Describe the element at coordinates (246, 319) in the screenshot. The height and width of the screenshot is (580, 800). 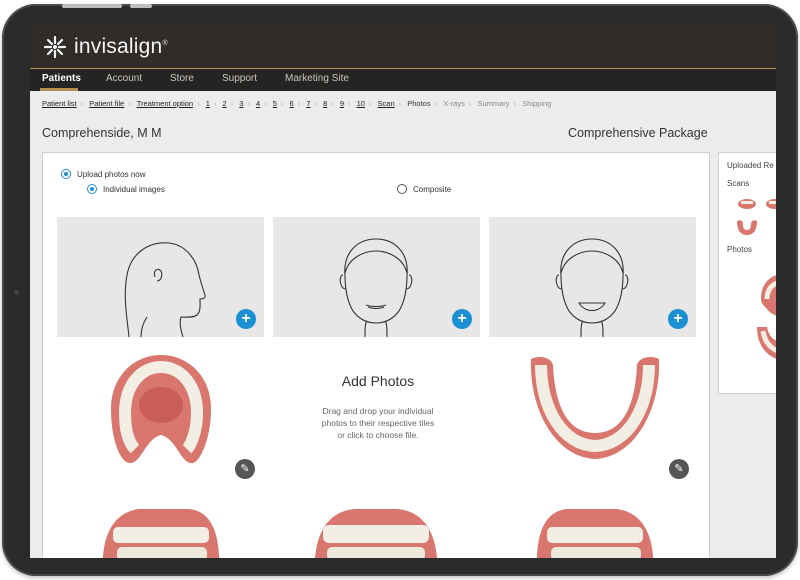
I see `add-photo-profile-button: +` at that location.